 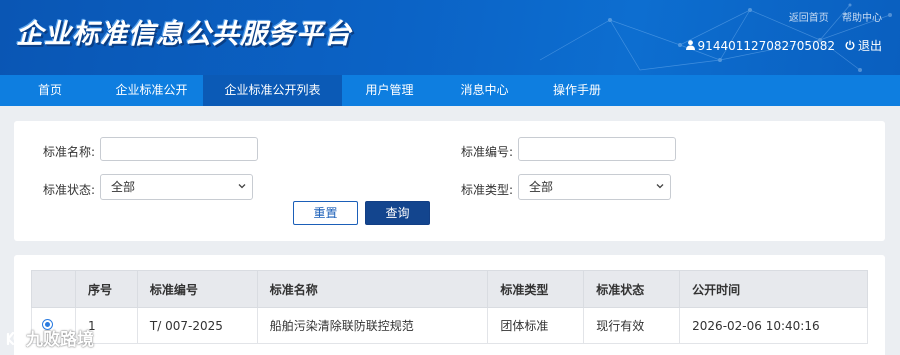 I want to click on logout-button: 退出, so click(x=863, y=45).